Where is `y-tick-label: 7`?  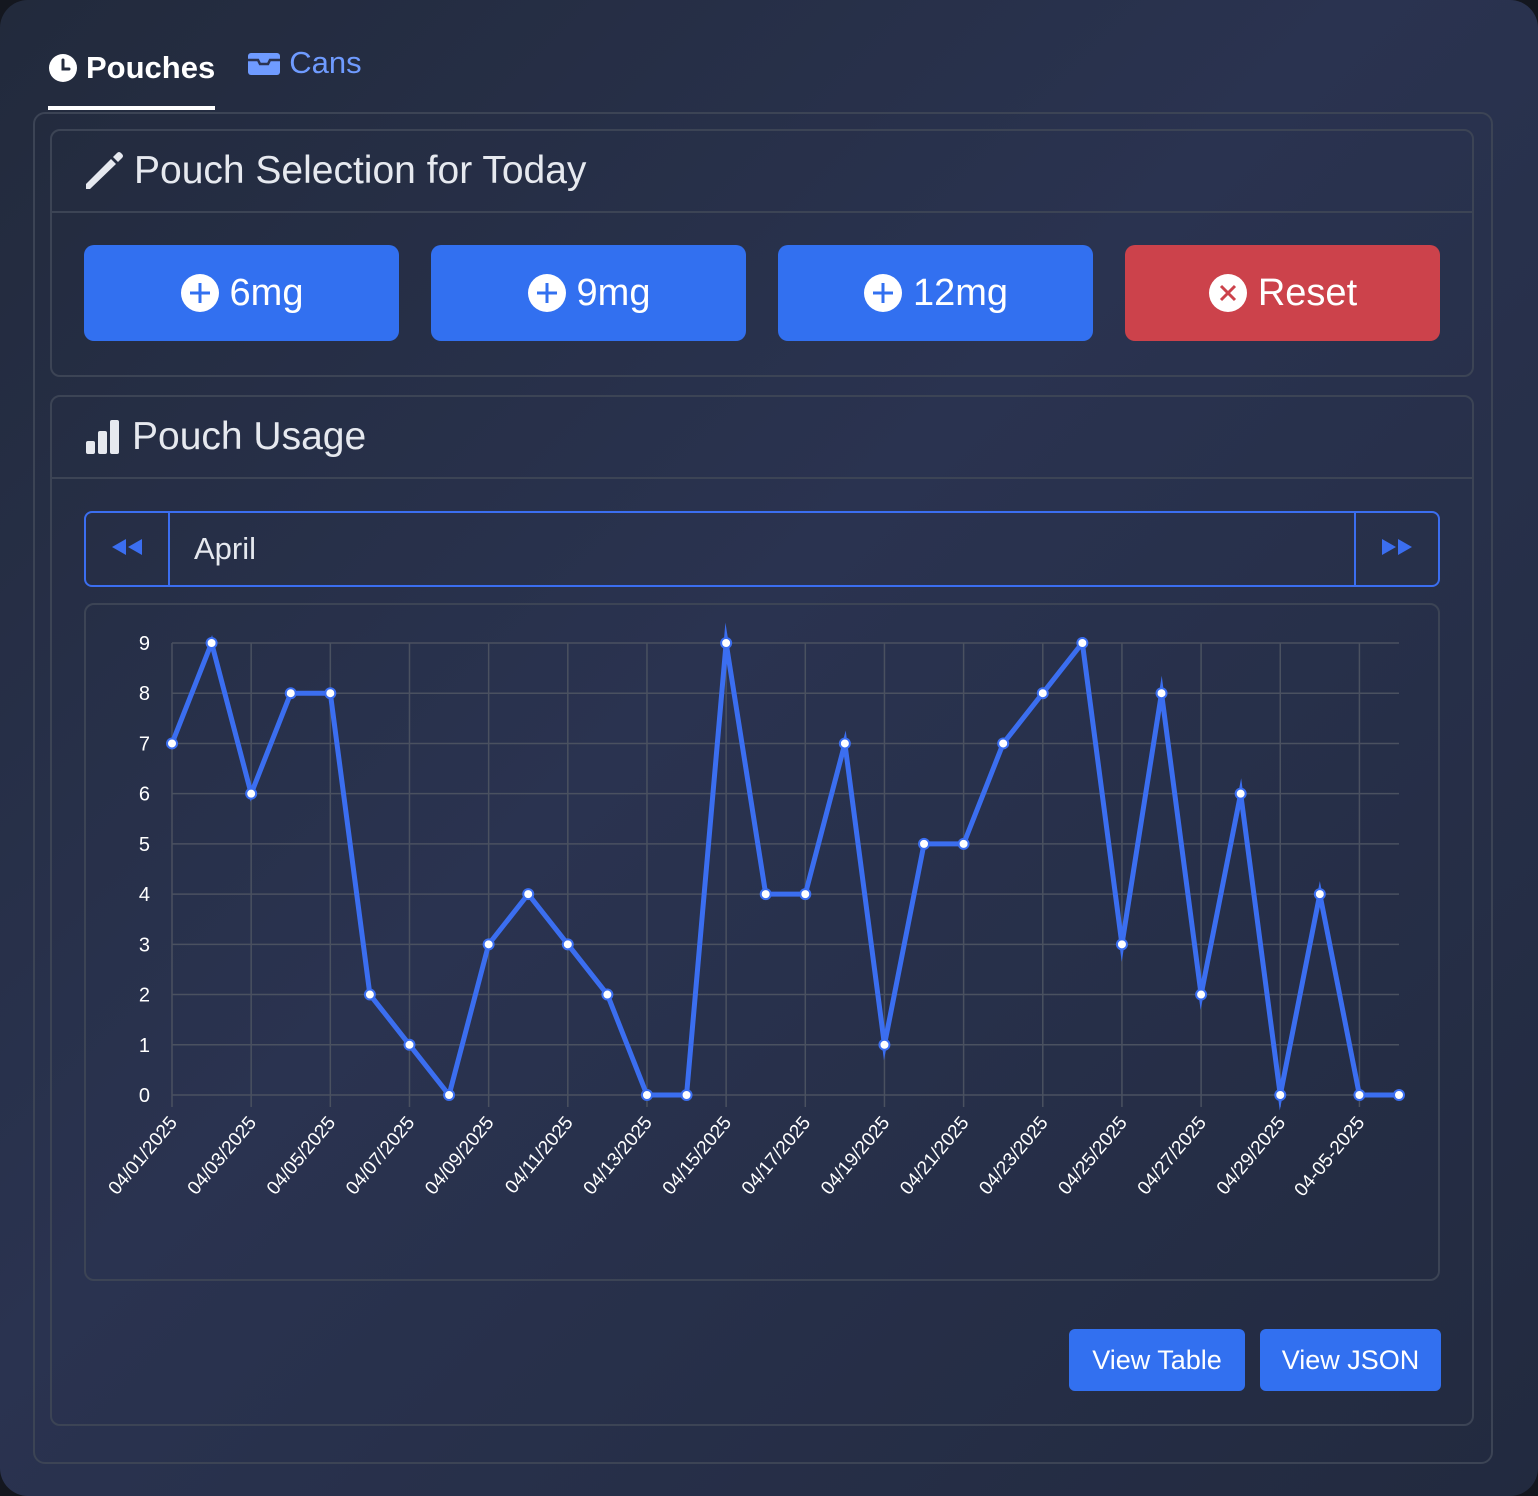
y-tick-label: 7 is located at coordinates (144, 744).